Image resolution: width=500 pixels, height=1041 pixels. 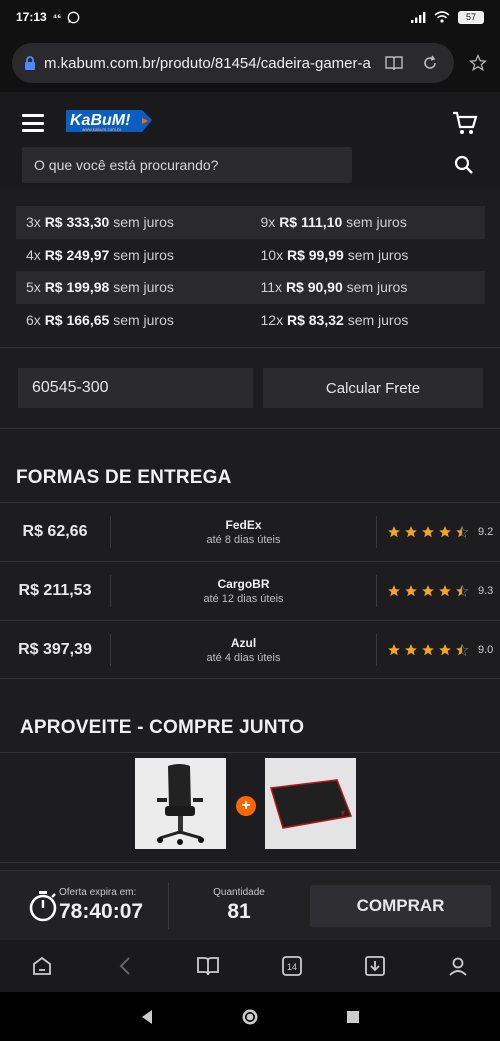 What do you see at coordinates (243, 657) in the screenshot?
I see `carrier-days: até 4 dias úteis` at bounding box center [243, 657].